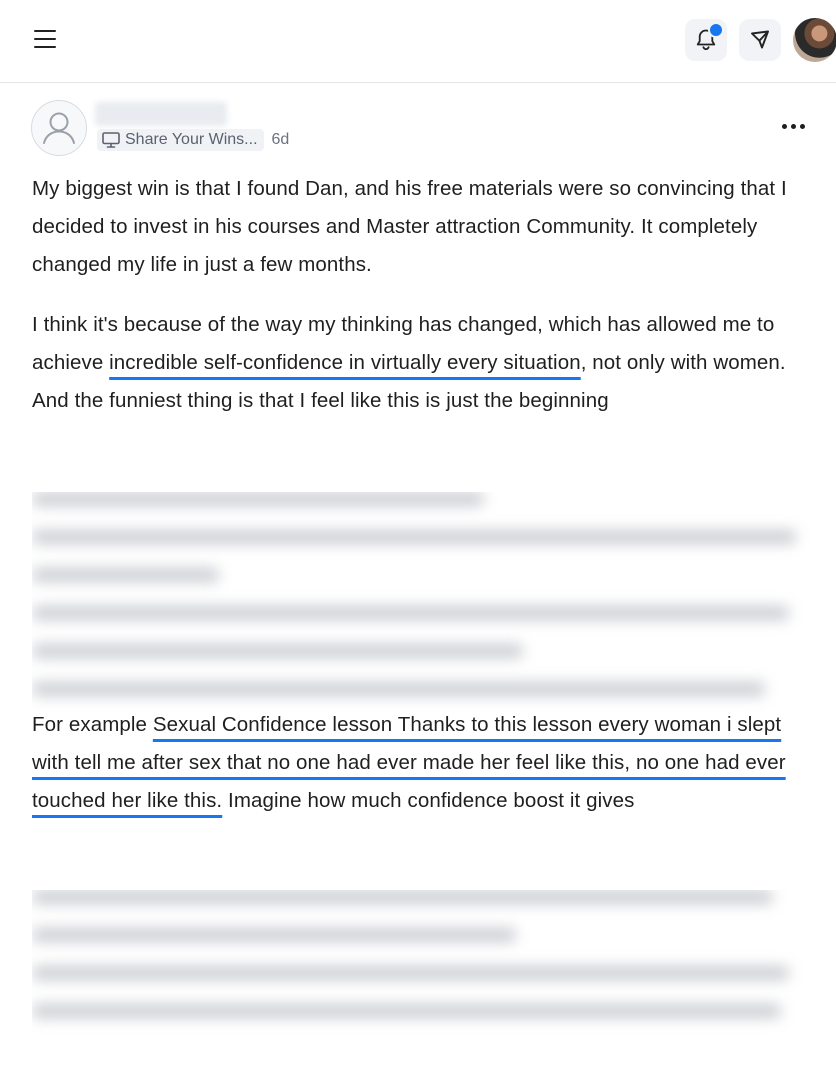 The width and height of the screenshot is (836, 1080). Describe the element at coordinates (92, 724) in the screenshot. I see `para3-text-a: For example` at that location.